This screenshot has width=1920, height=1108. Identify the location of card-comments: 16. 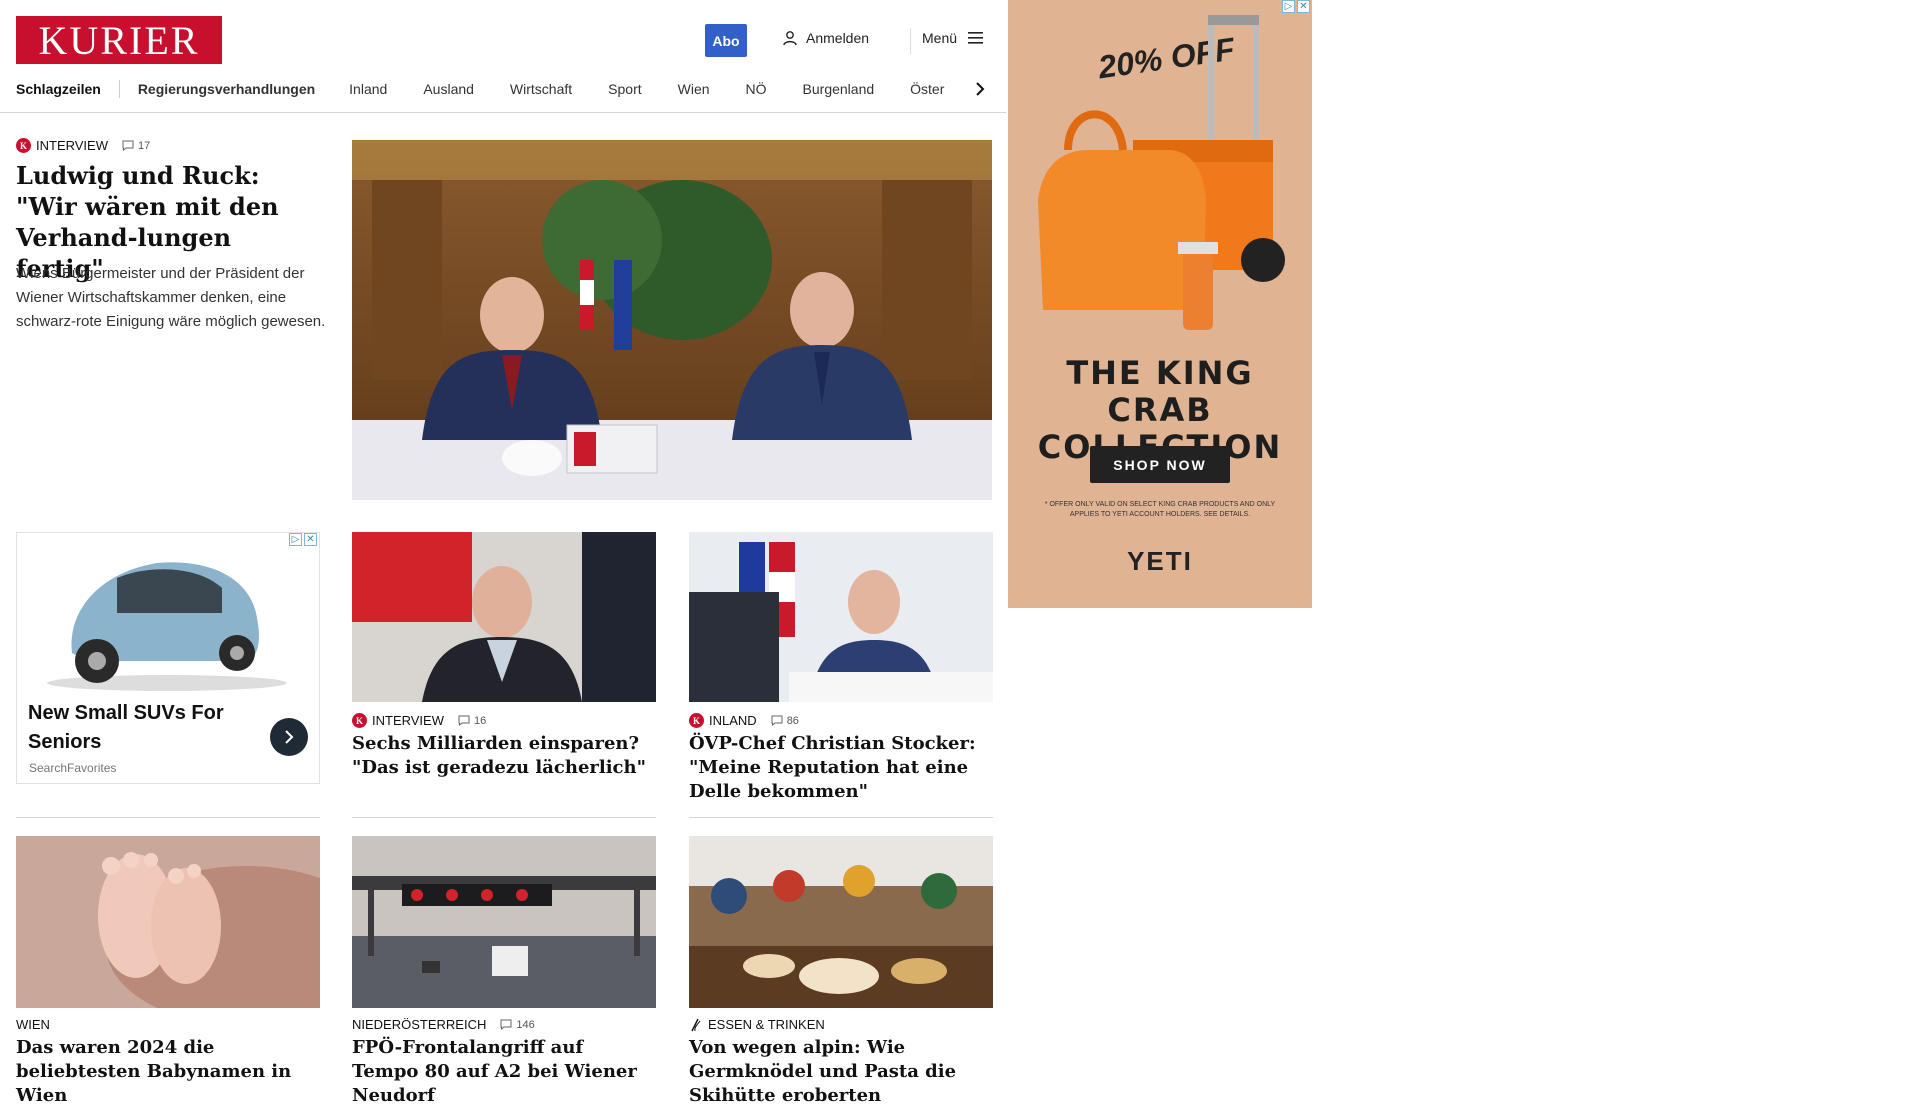
(472, 721).